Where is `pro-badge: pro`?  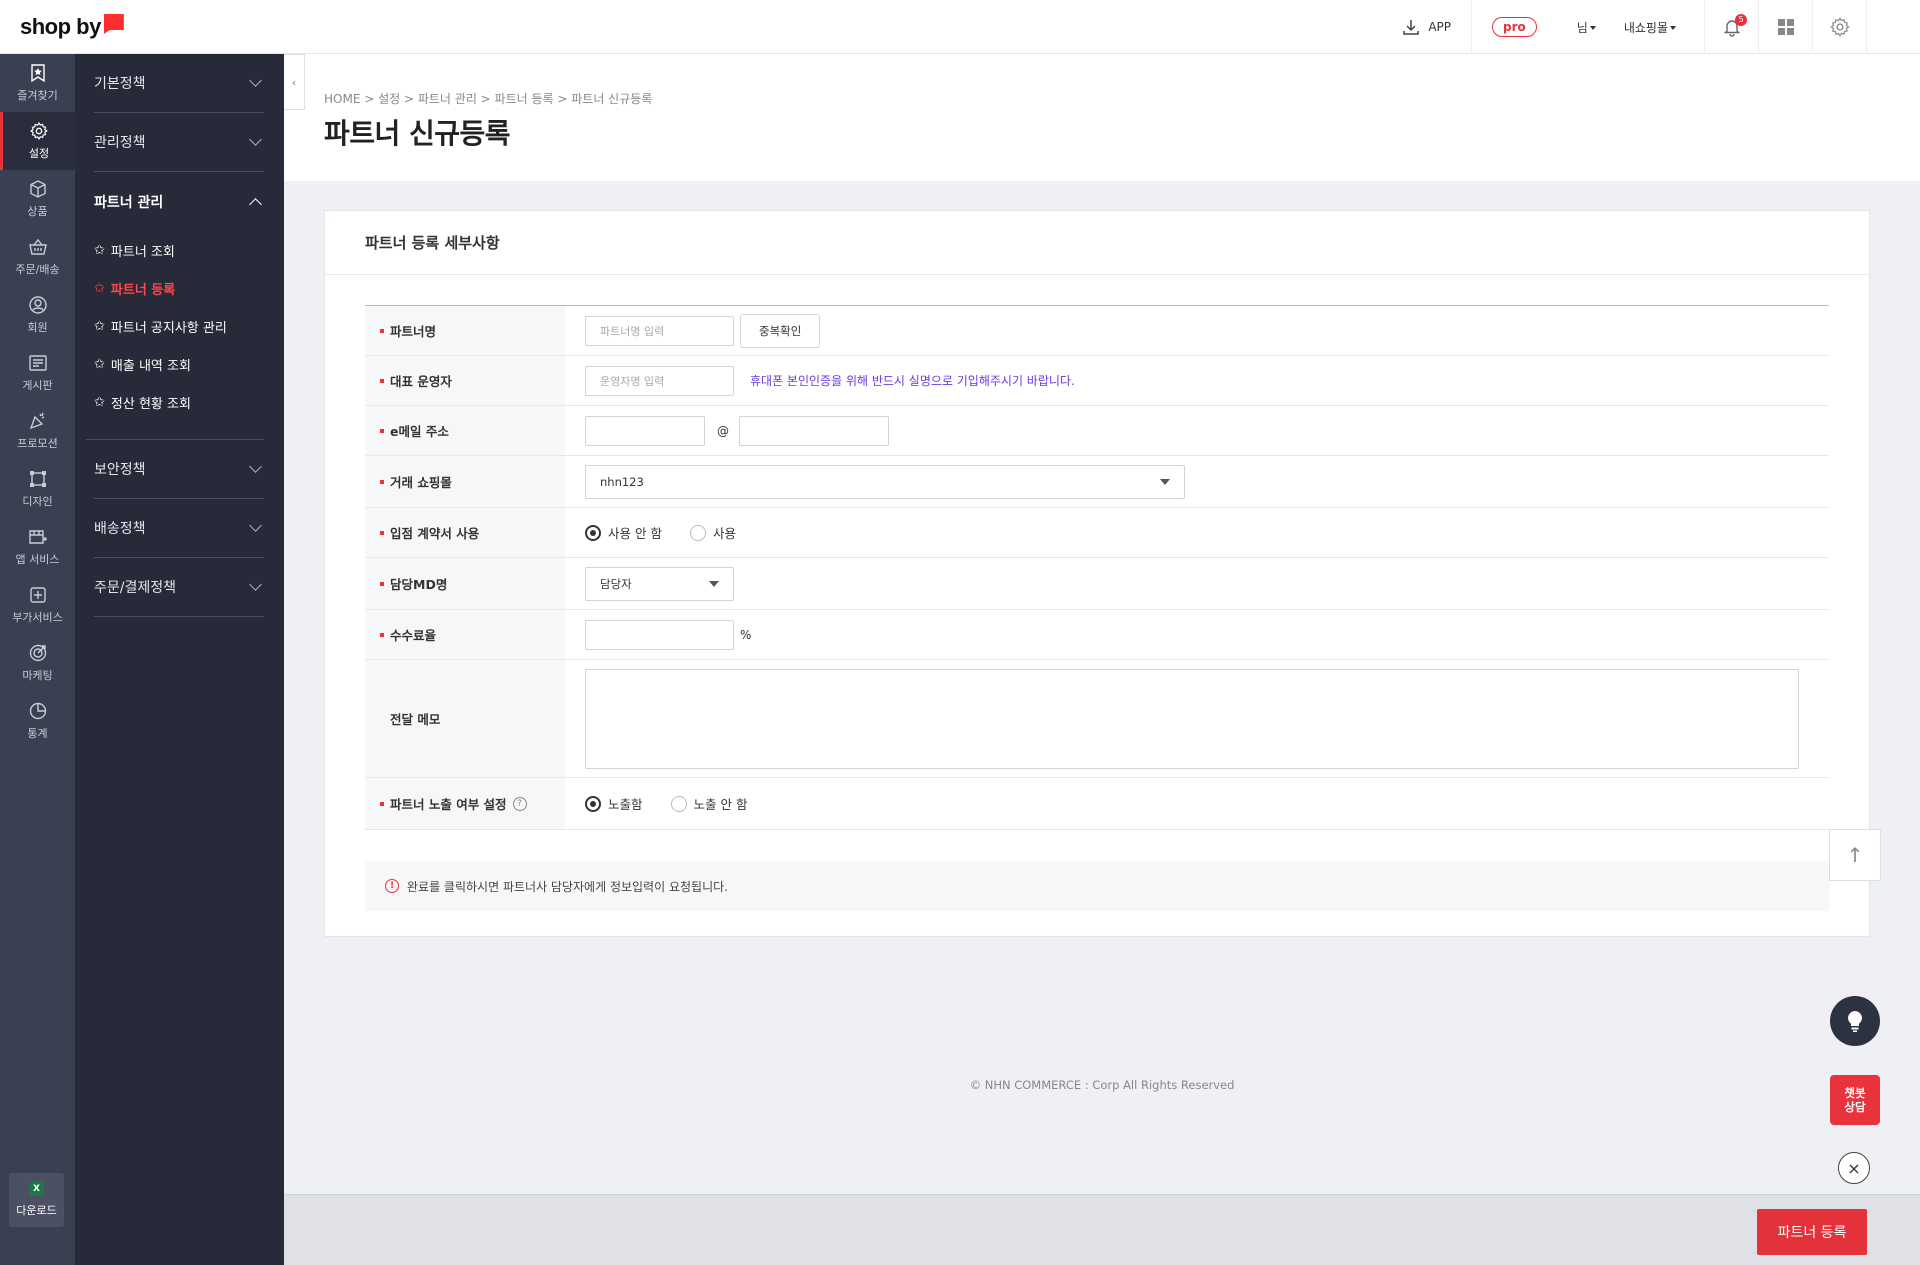
pro-badge: pro is located at coordinates (1514, 27).